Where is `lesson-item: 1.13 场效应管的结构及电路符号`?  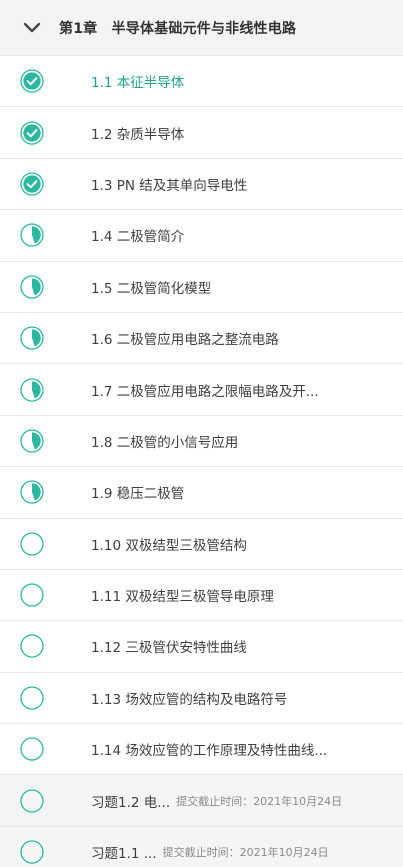 lesson-item: 1.13 场效应管的结构及电路符号 is located at coordinates (201, 698).